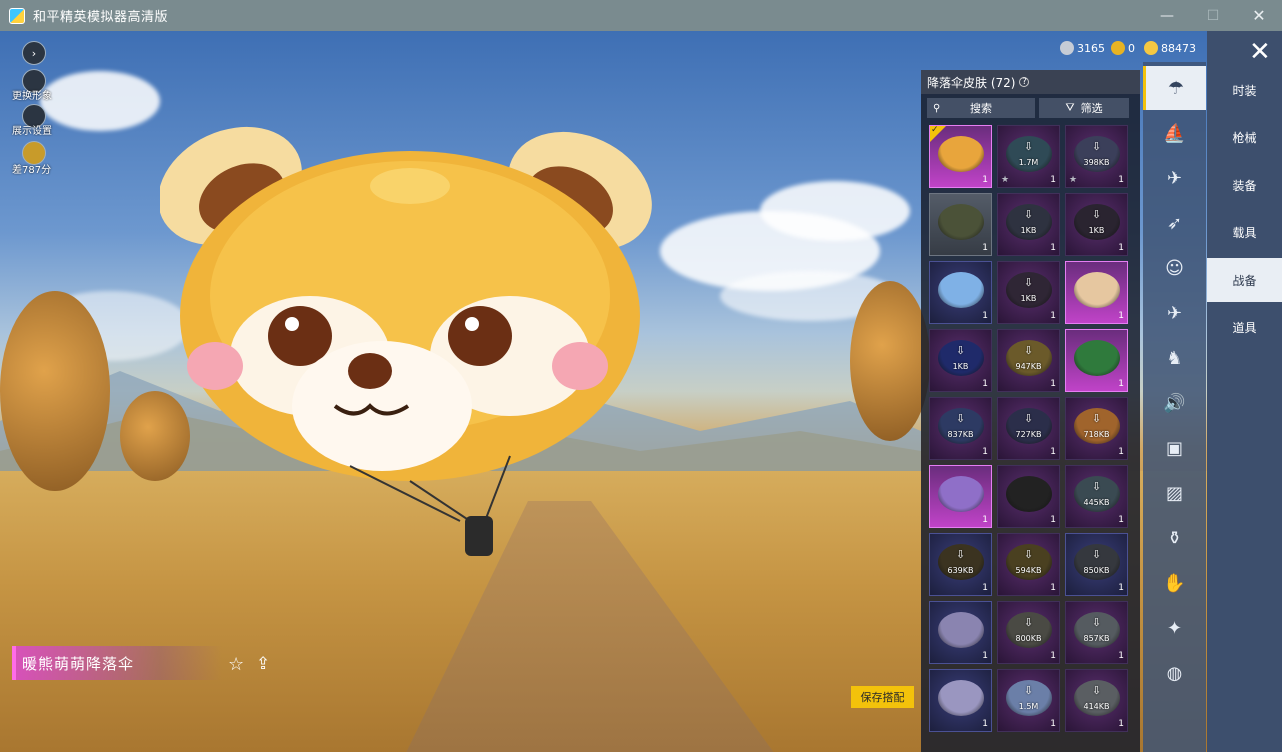 This screenshot has height=752, width=1282. I want to click on tab-0: 时装, so click(1244, 90).